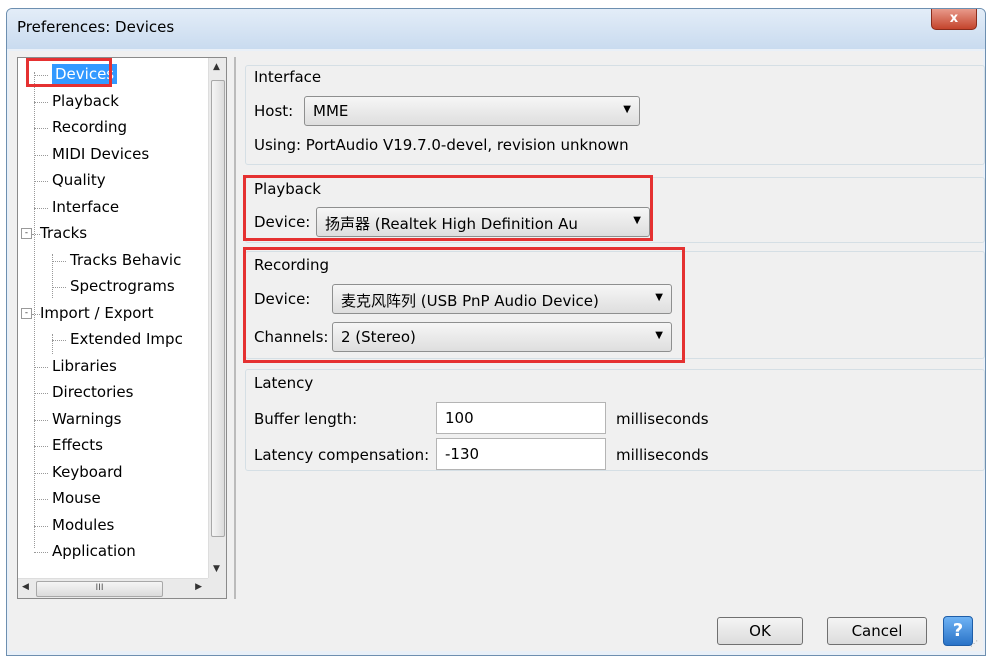 This screenshot has height=660, width=990. Describe the element at coordinates (378, 337) in the screenshot. I see `channels-value: 2 (Stereo)` at that location.